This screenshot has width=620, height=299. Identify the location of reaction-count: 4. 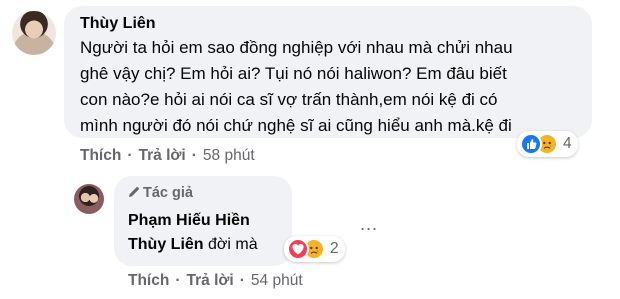
(567, 143).